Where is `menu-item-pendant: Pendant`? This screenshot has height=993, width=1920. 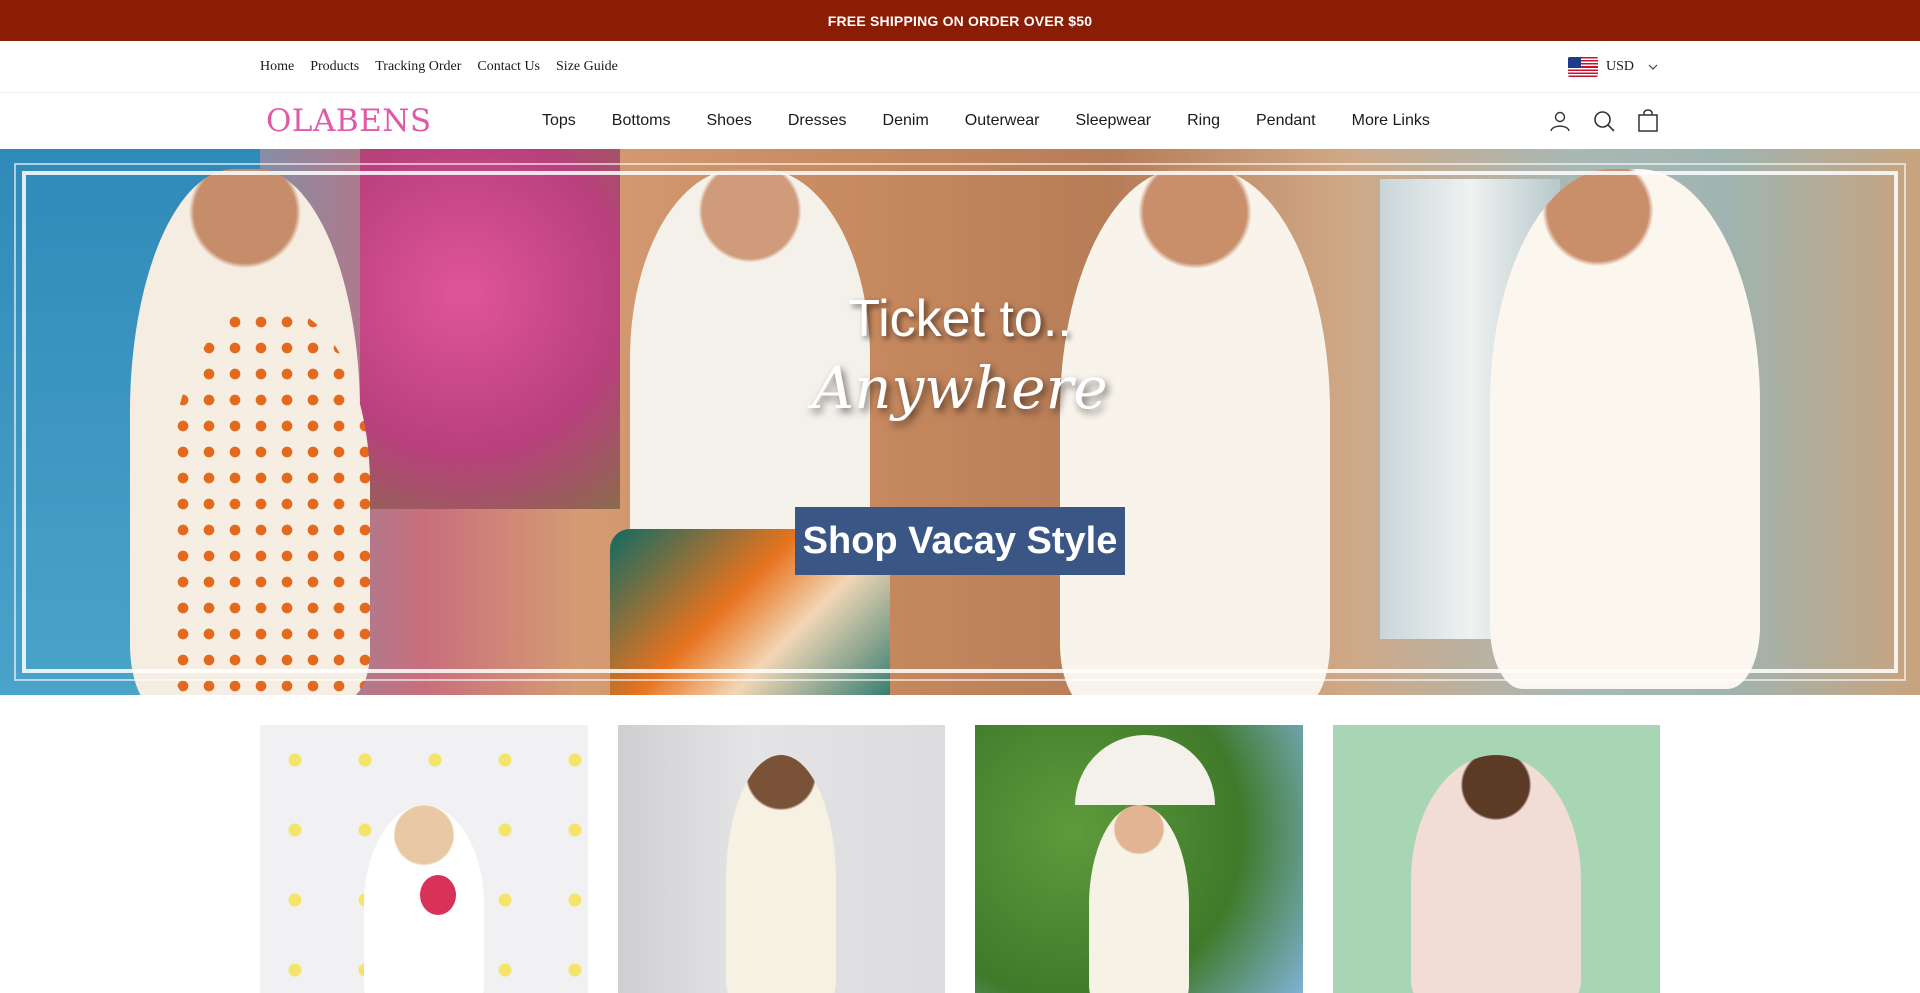 menu-item-pendant: Pendant is located at coordinates (1286, 121).